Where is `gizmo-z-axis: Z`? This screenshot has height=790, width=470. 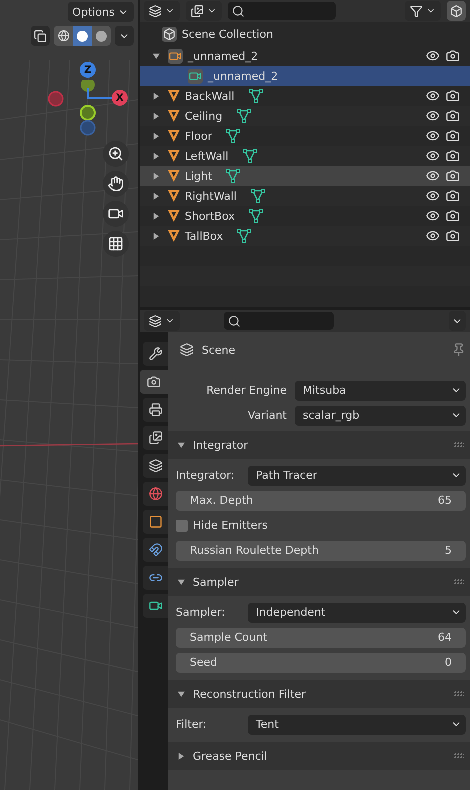 gizmo-z-axis: Z is located at coordinates (88, 70).